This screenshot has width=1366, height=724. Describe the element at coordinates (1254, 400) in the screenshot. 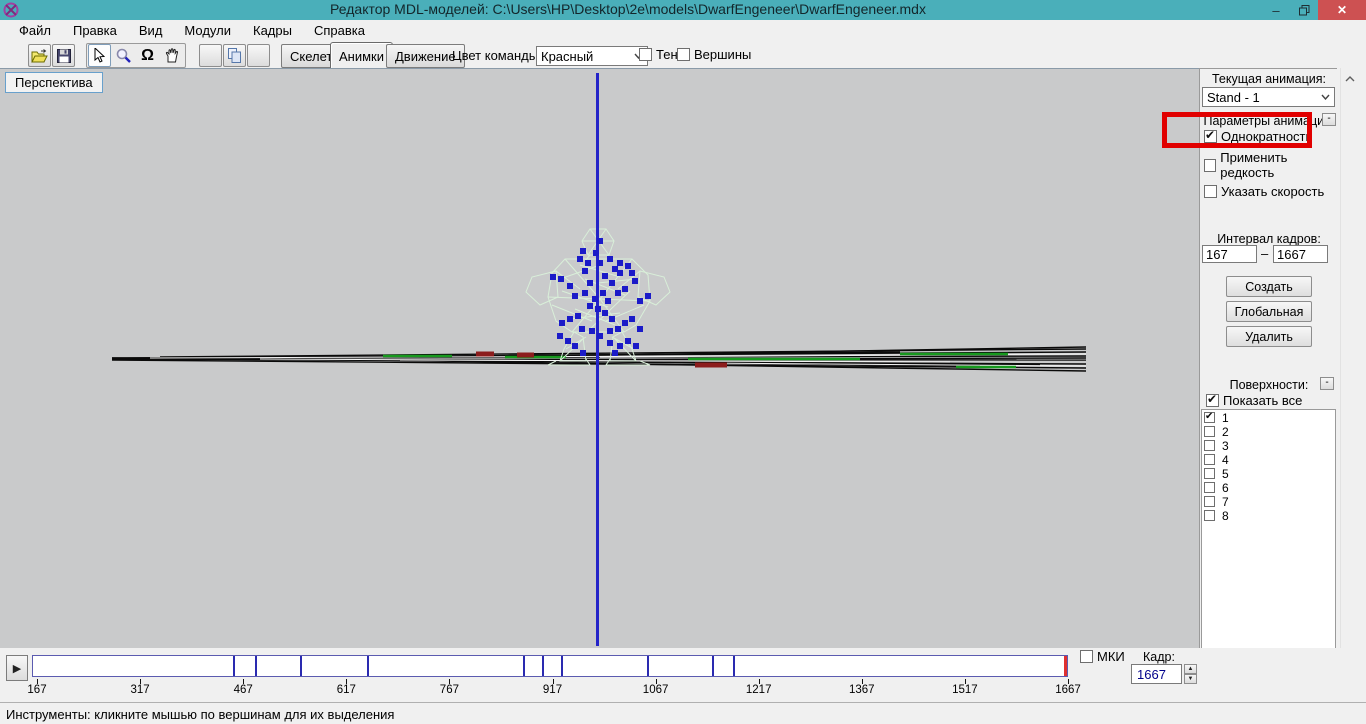

I see `show-all-checkbox-row: ✔ Показать все` at that location.